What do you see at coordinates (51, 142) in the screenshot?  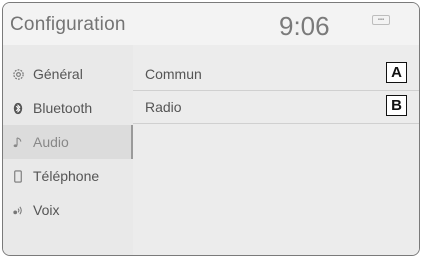 I see `sidebar-item-label: Audio` at bounding box center [51, 142].